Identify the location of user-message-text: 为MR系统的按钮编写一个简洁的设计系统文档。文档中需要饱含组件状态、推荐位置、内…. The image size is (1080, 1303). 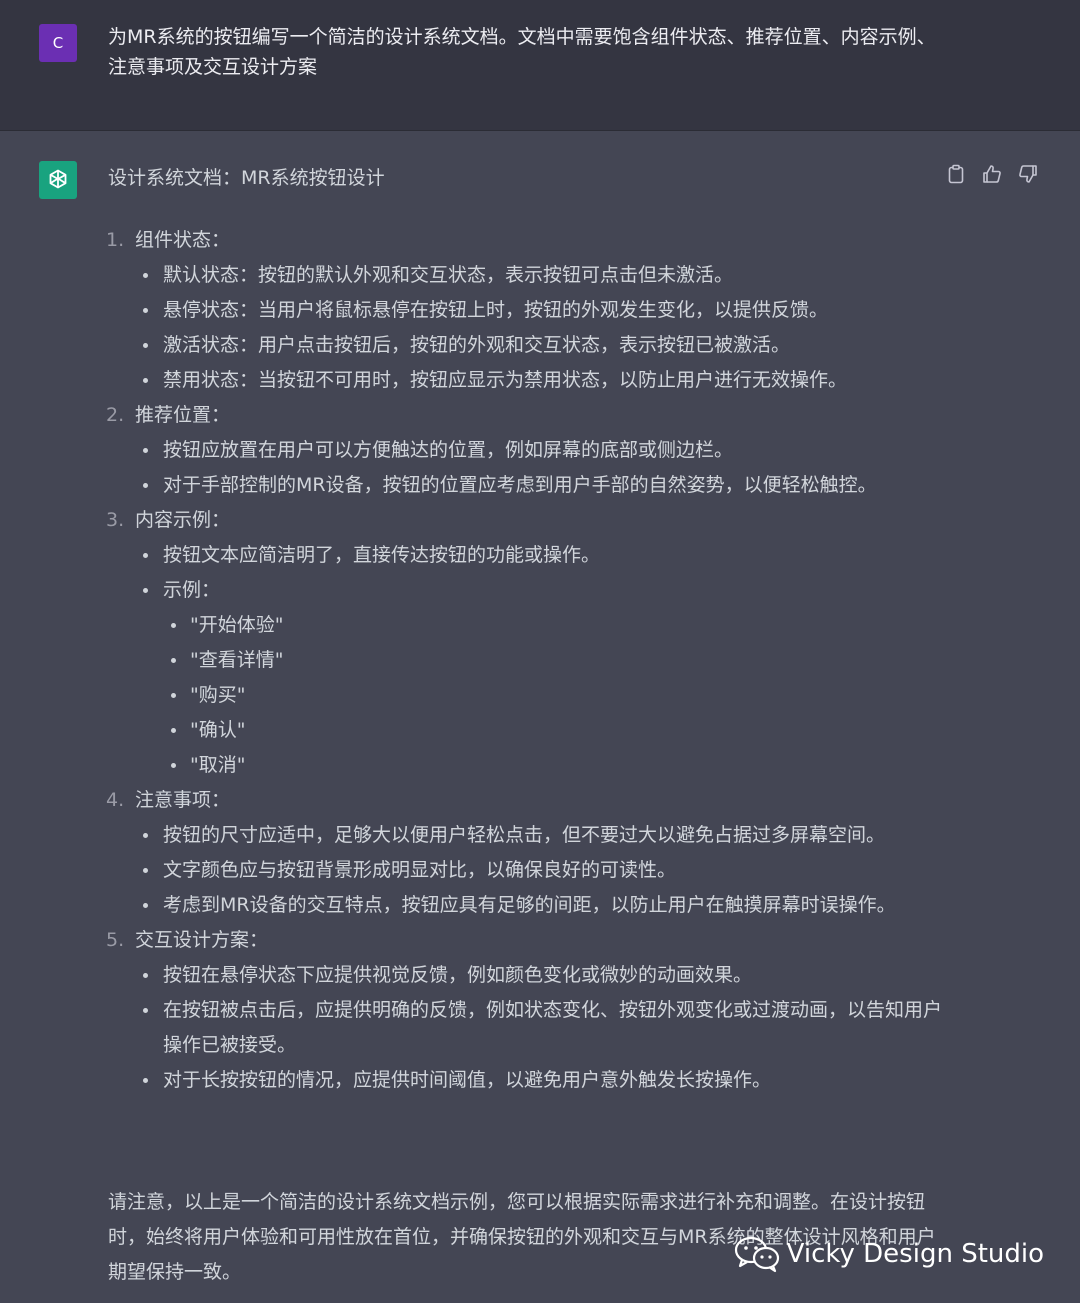
(522, 52).